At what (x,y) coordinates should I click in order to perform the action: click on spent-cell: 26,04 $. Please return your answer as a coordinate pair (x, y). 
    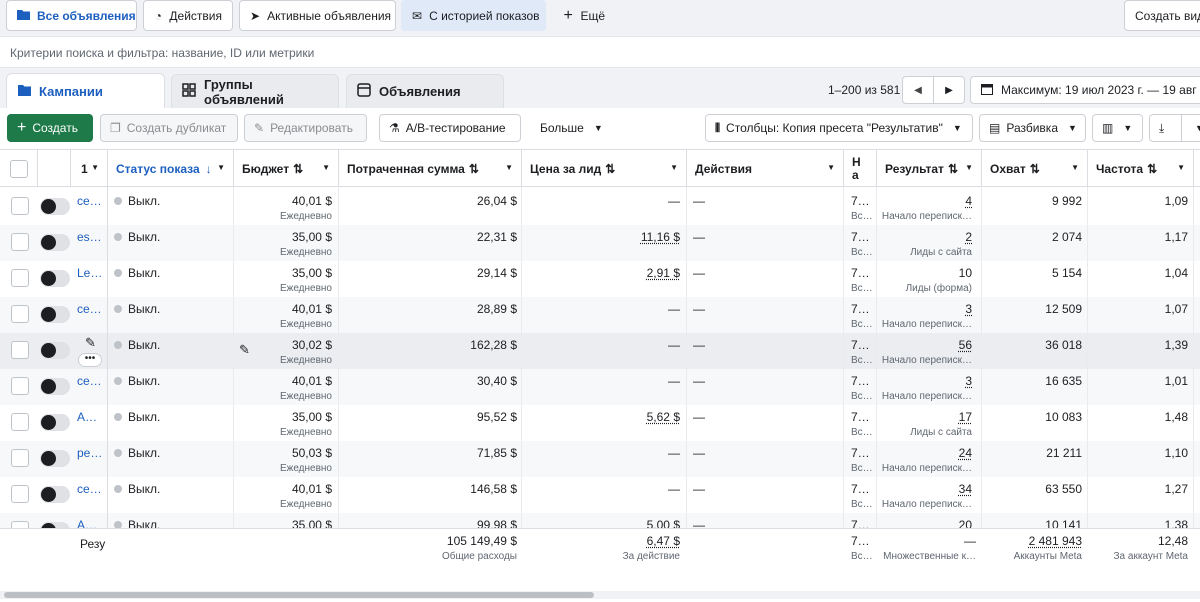
    Looking at the image, I should click on (428, 207).